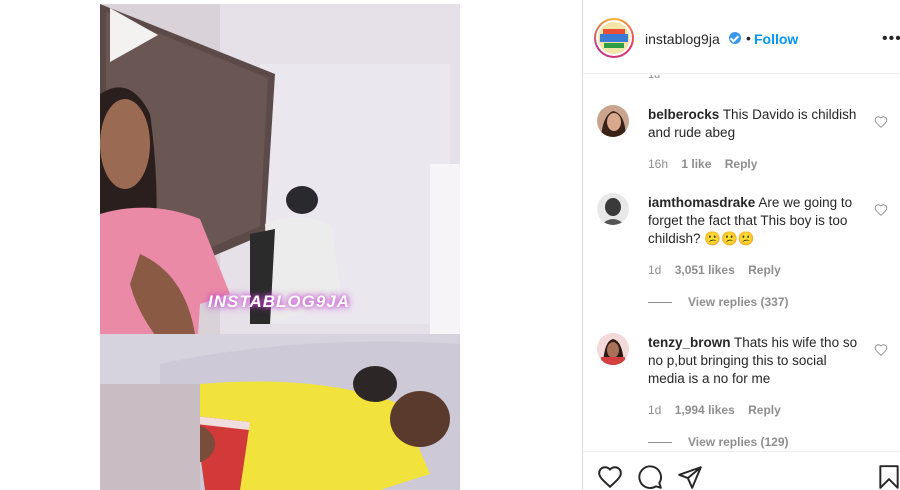 Image resolution: width=900 pixels, height=490 pixels. What do you see at coordinates (741, 470) in the screenshot?
I see `post-actions-bar` at bounding box center [741, 470].